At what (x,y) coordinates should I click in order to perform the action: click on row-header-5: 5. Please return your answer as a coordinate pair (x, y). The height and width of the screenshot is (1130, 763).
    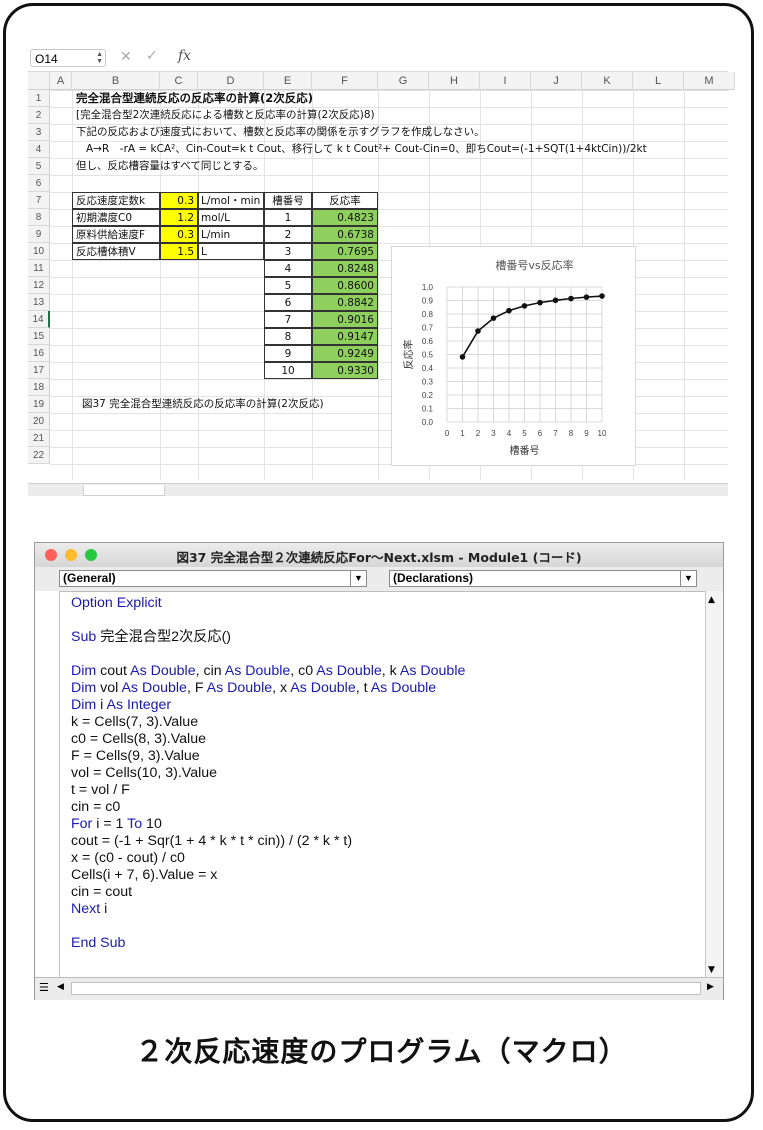
    Looking at the image, I should click on (39, 166).